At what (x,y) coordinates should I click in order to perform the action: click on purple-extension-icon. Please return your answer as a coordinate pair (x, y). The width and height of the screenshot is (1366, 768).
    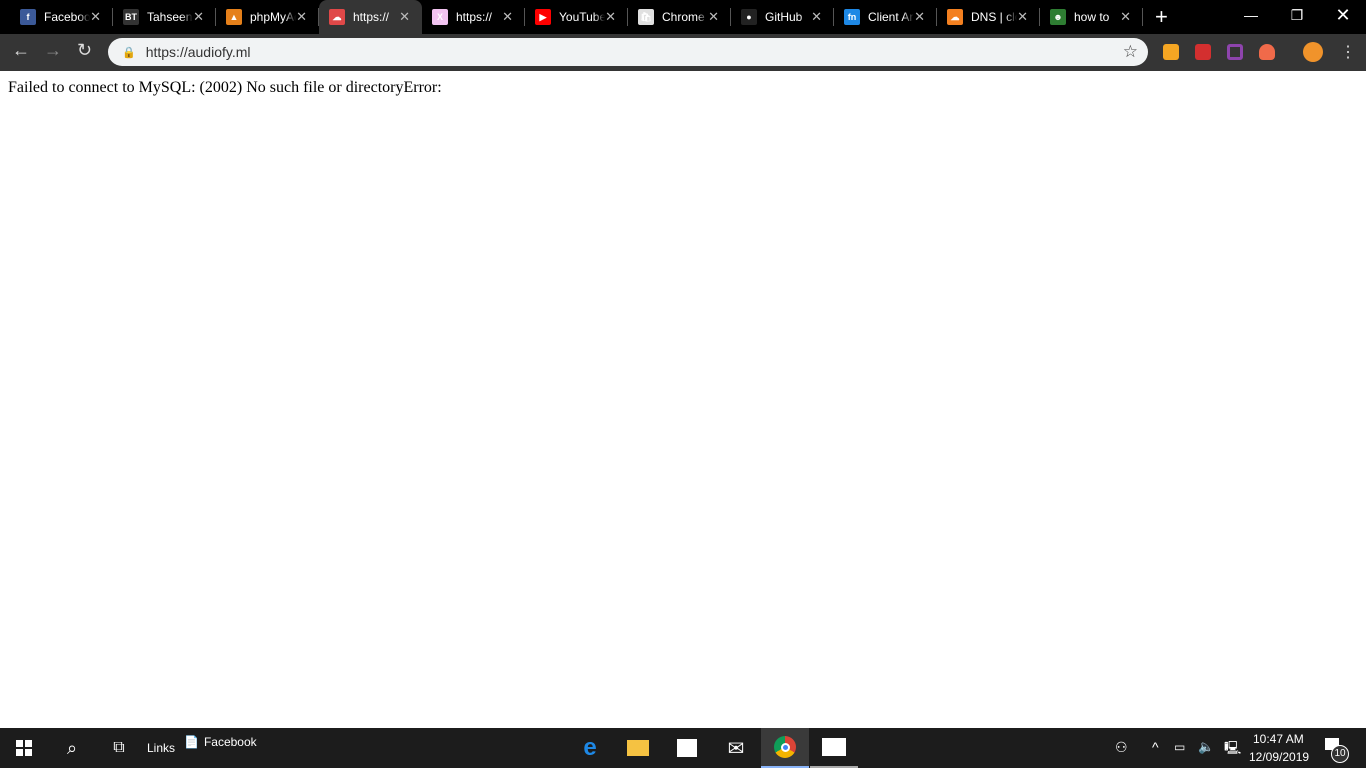
    Looking at the image, I should click on (1235, 52).